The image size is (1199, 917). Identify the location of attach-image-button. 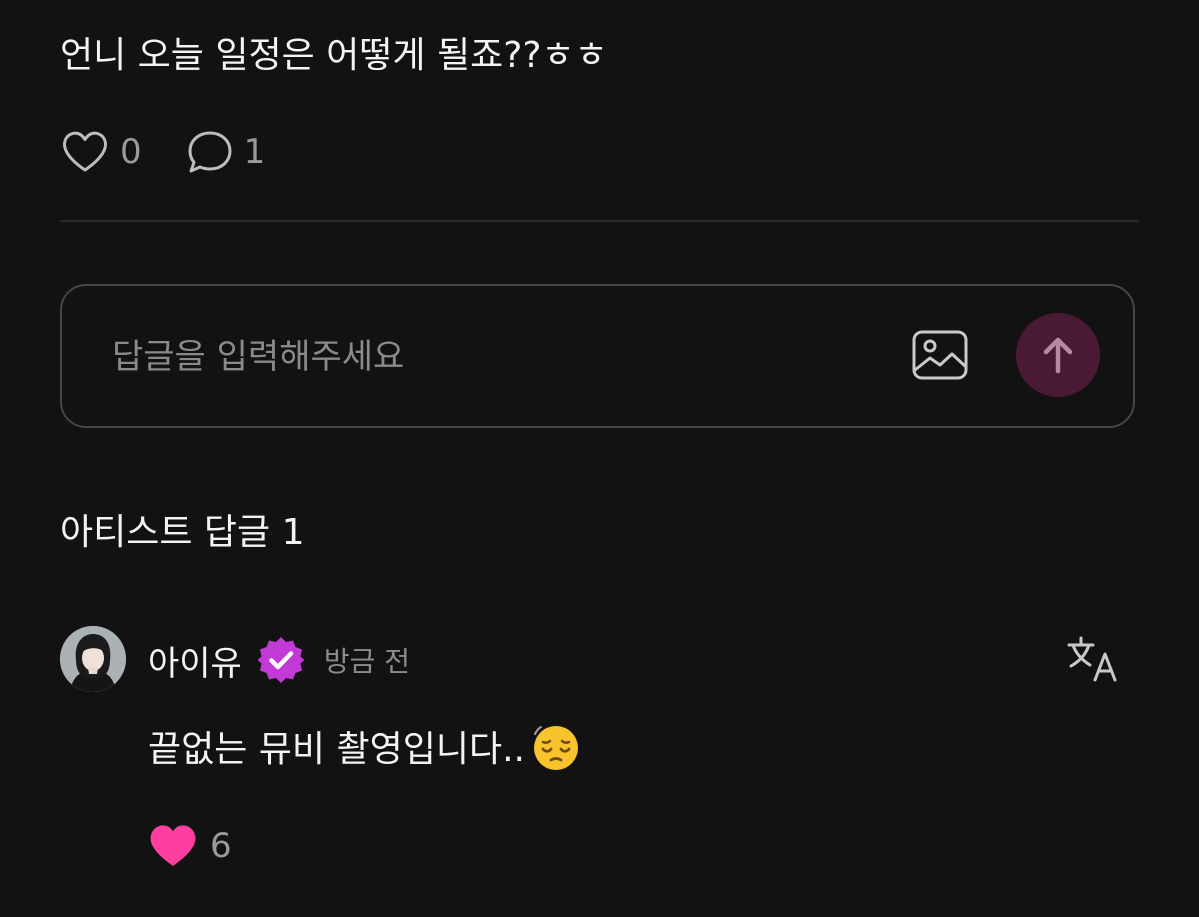
(940, 356).